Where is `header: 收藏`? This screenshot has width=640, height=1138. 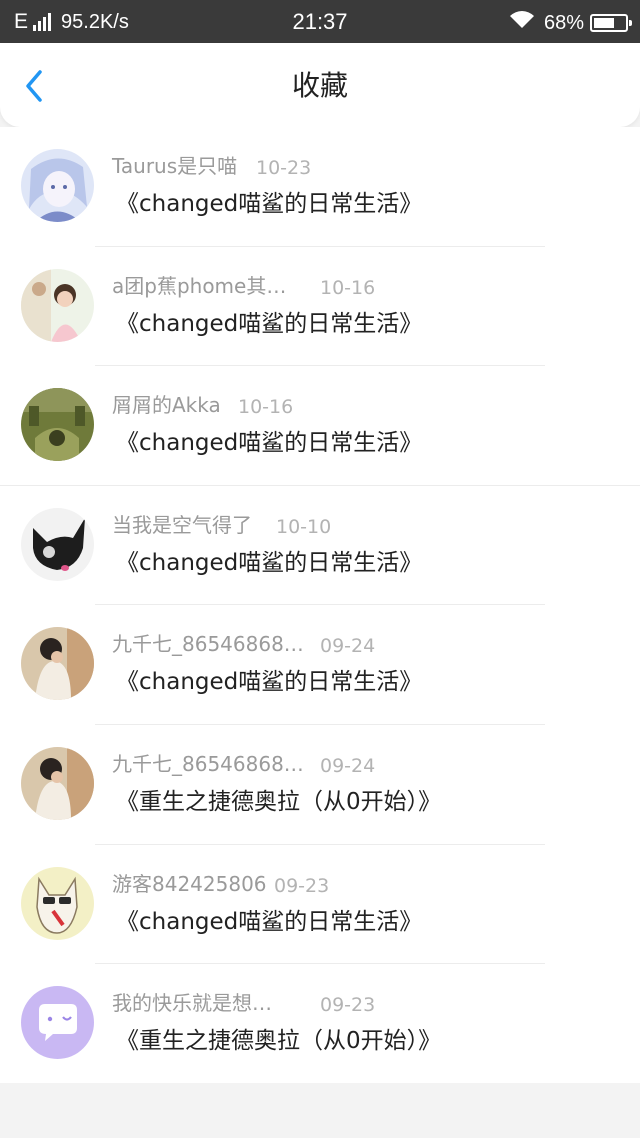
header: 收藏 is located at coordinates (320, 85).